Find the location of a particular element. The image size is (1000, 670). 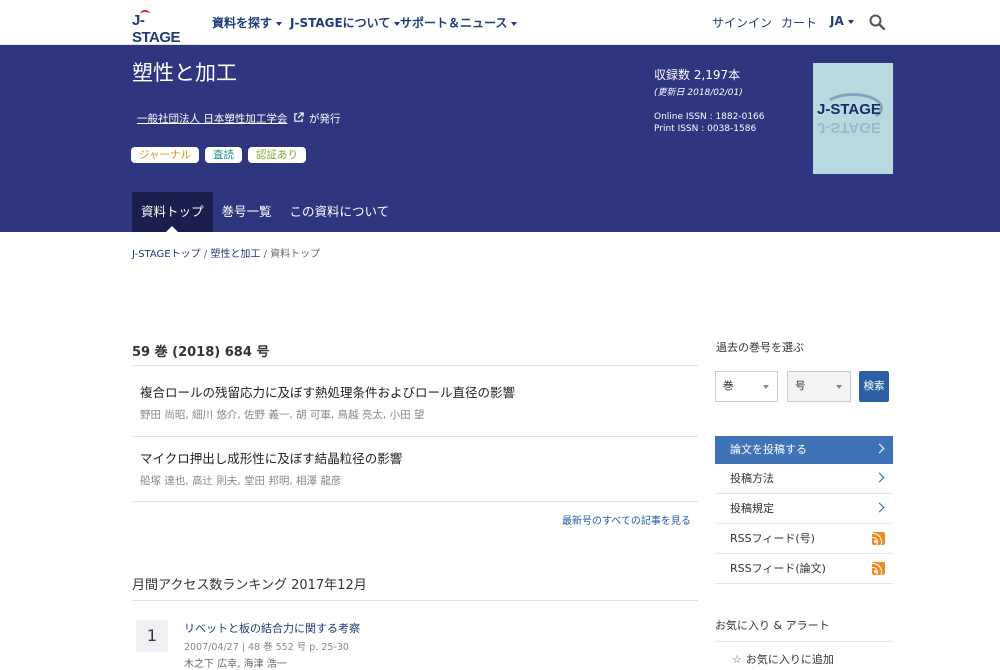

sidebar-links: 論文を投稿する 投稿方法 投稿規定 RSSフィード(号) RSSフィード(論文) is located at coordinates (804, 510).